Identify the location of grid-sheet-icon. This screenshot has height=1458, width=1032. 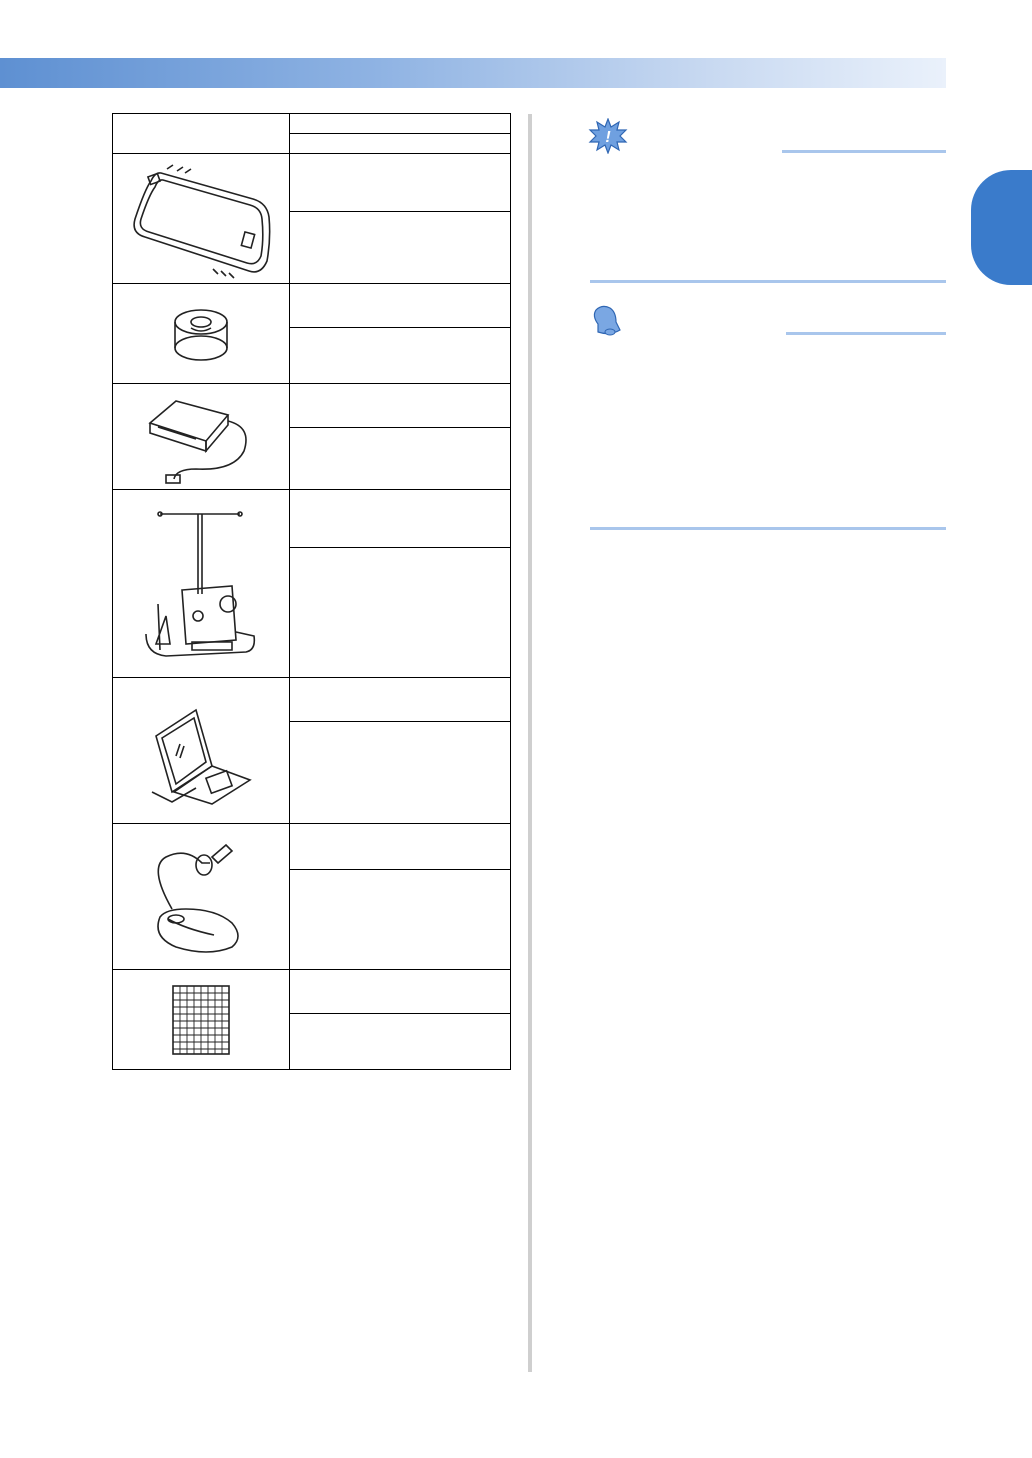
(201, 1019).